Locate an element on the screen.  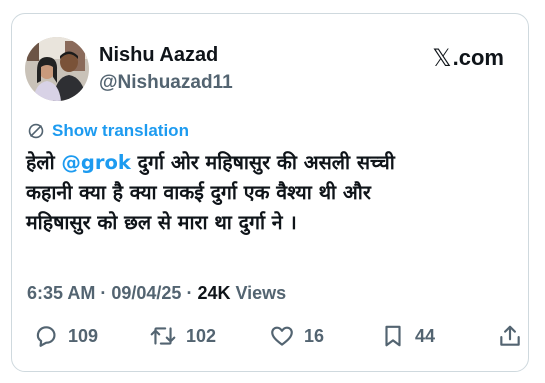
like-count: 16 is located at coordinates (314, 335).